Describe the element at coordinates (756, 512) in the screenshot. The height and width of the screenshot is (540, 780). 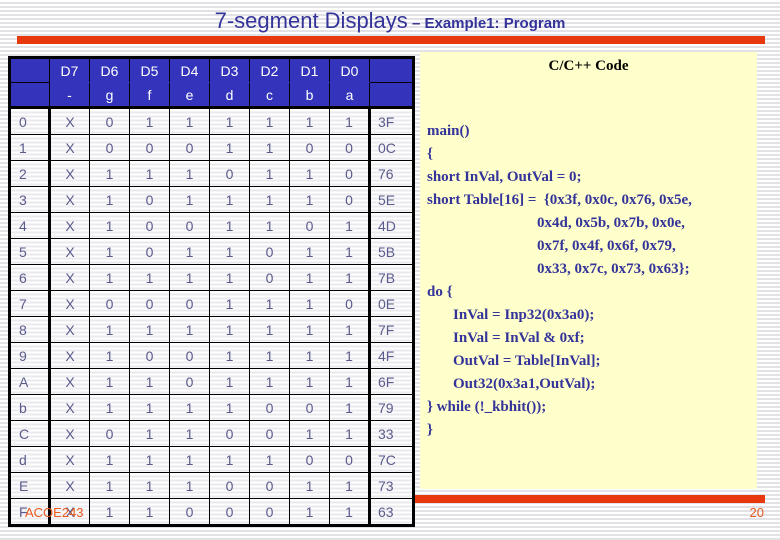
I see `footer-page-number: 20` at that location.